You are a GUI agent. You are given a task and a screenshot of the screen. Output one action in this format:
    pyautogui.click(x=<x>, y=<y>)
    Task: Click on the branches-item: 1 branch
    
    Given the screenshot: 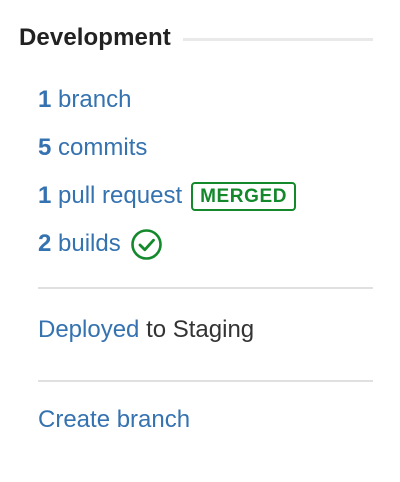 What is the action you would take?
    pyautogui.click(x=208, y=100)
    